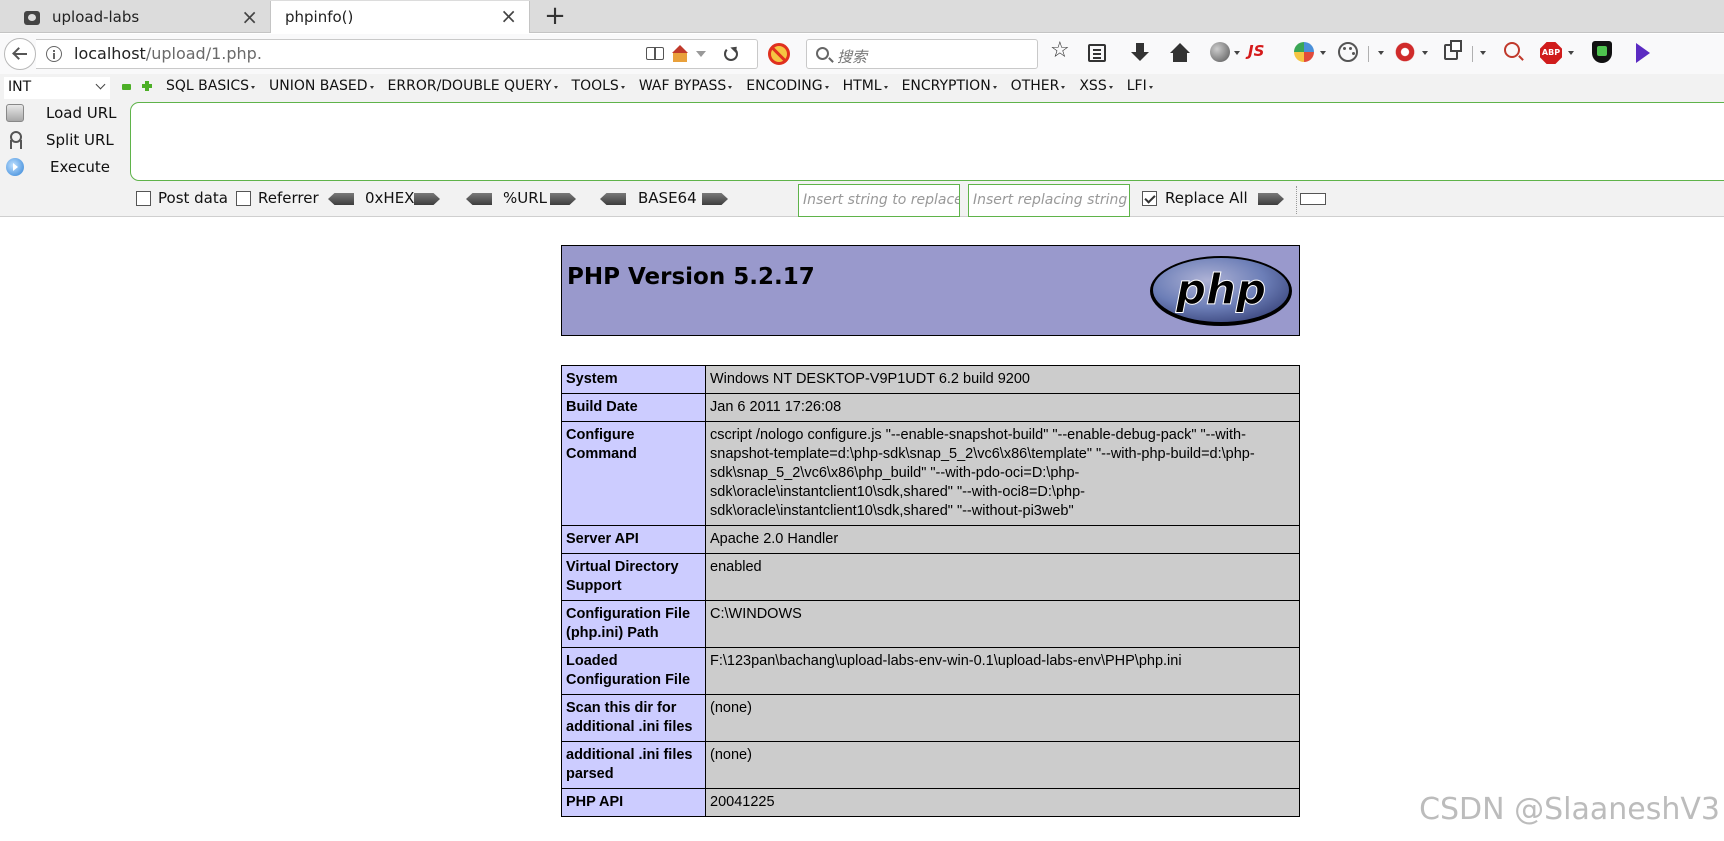 This screenshot has height=841, width=1724. What do you see at coordinates (1643, 53) in the screenshot?
I see `extension-purple-icon` at bounding box center [1643, 53].